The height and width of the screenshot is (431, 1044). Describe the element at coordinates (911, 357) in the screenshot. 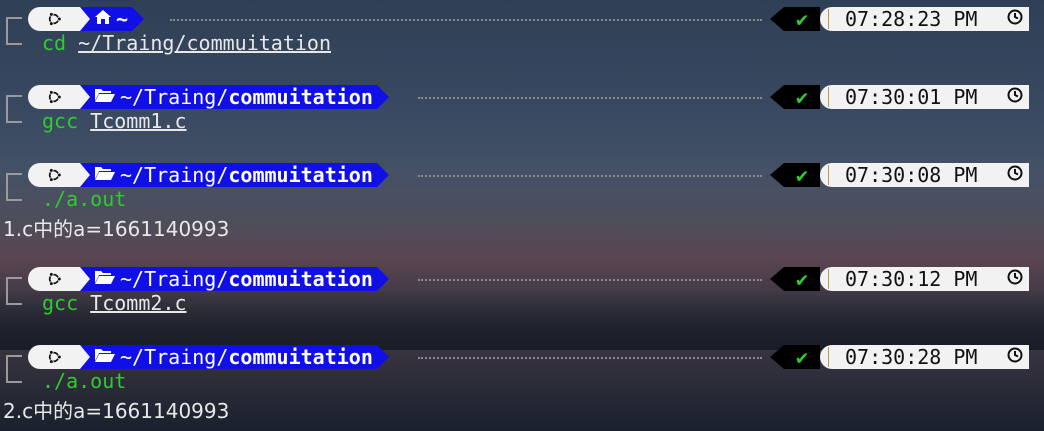

I see `prompt-time: 07:30:28 PM` at that location.